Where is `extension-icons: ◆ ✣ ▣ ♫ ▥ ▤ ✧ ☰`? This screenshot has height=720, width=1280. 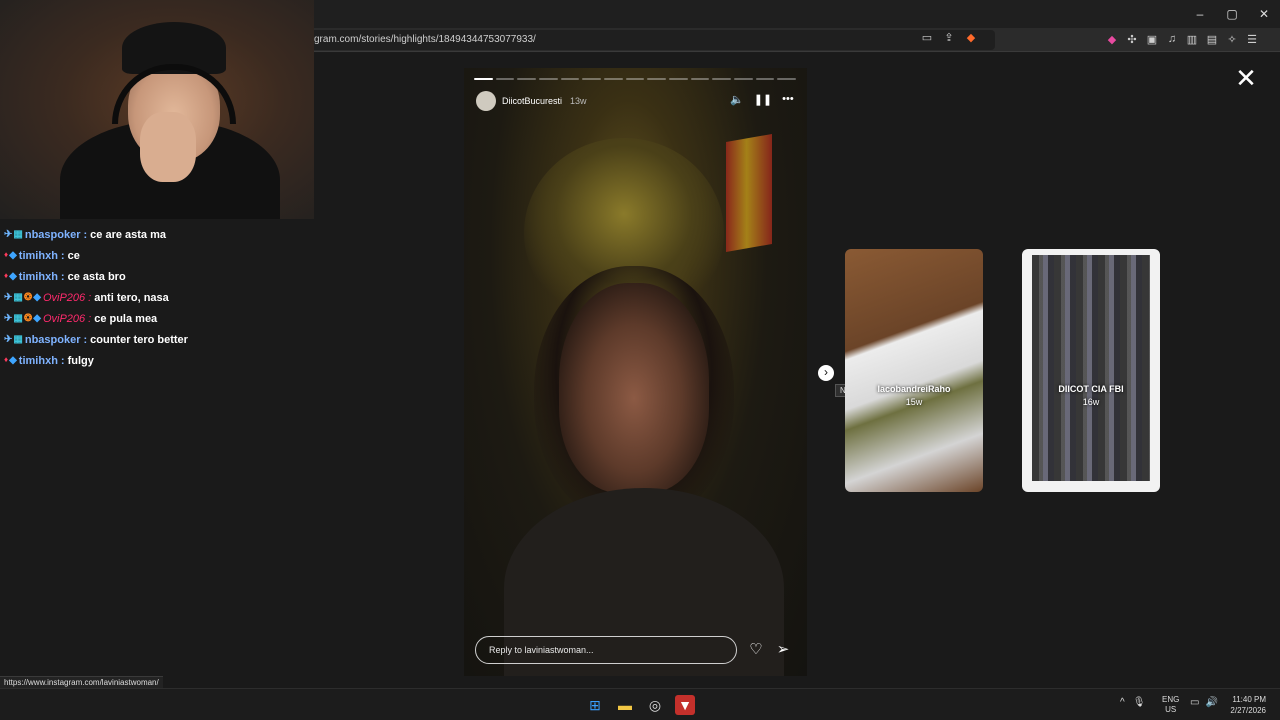 extension-icons: ◆ ✣ ▣ ♫ ▥ ▤ ✧ ☰ is located at coordinates (1182, 39).